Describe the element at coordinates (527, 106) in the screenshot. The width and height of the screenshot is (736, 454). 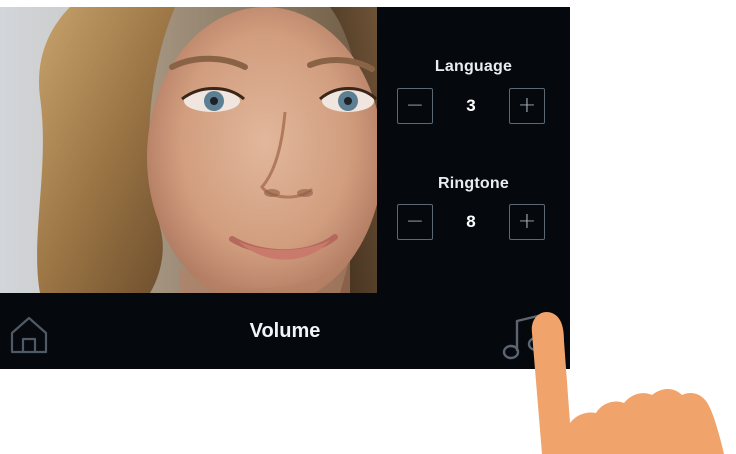
I see `language-increment-button: +` at that location.